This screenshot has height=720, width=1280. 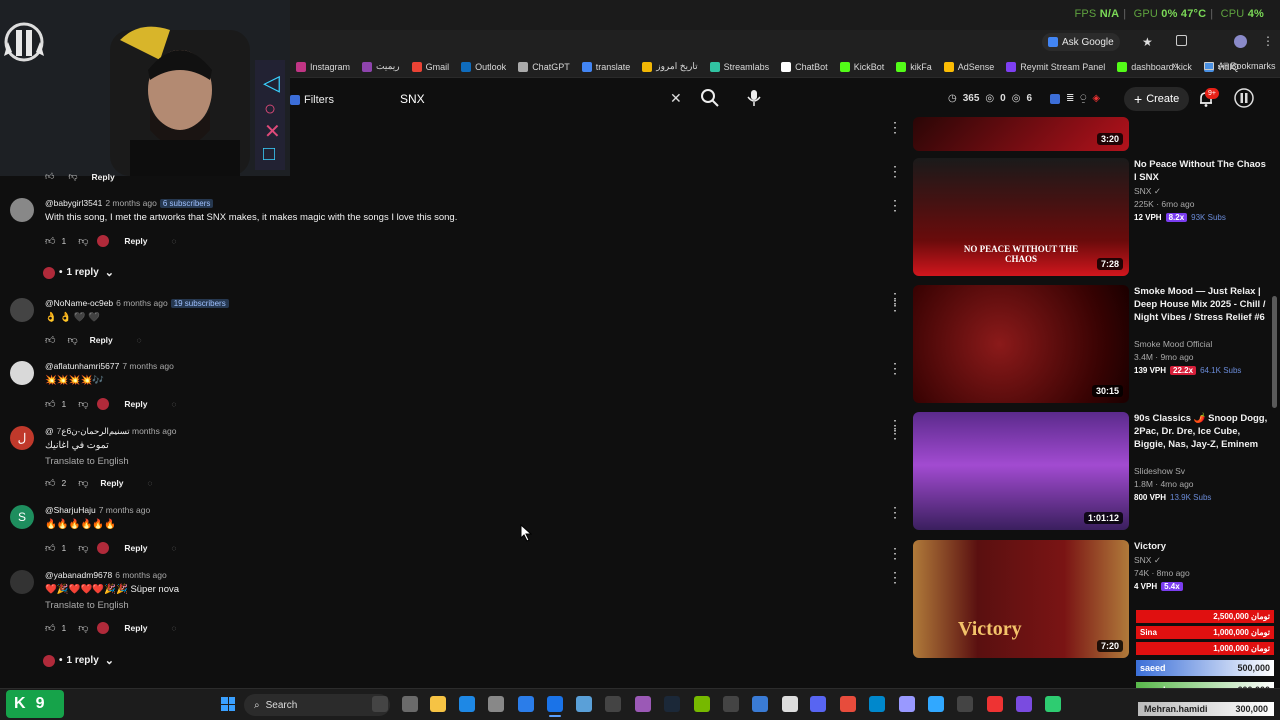 I want to click on address-bar, so click(x=785, y=43).